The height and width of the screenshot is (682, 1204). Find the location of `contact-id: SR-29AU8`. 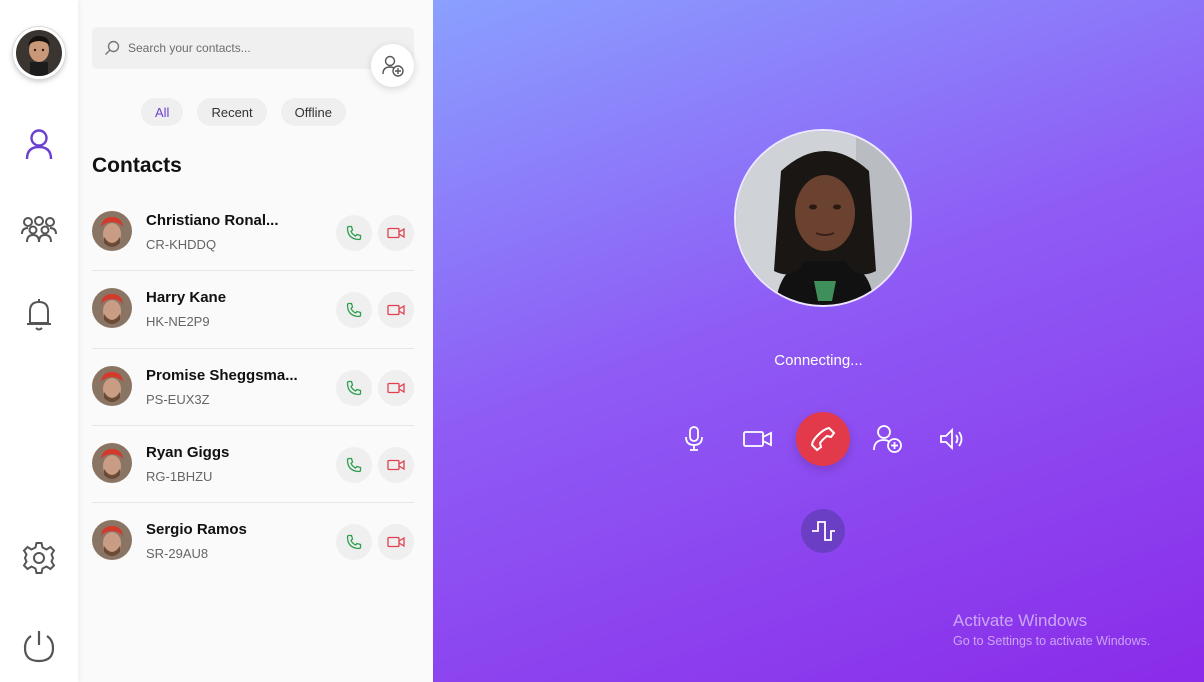

contact-id: SR-29AU8 is located at coordinates (177, 554).